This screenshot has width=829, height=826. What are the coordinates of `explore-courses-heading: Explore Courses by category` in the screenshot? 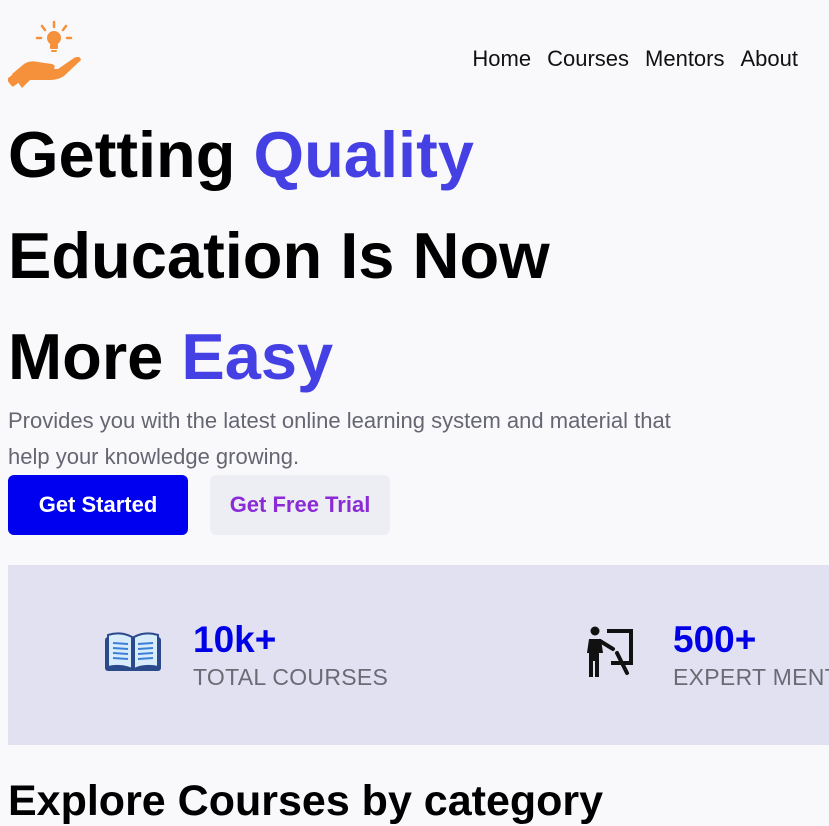 It's located at (306, 801).